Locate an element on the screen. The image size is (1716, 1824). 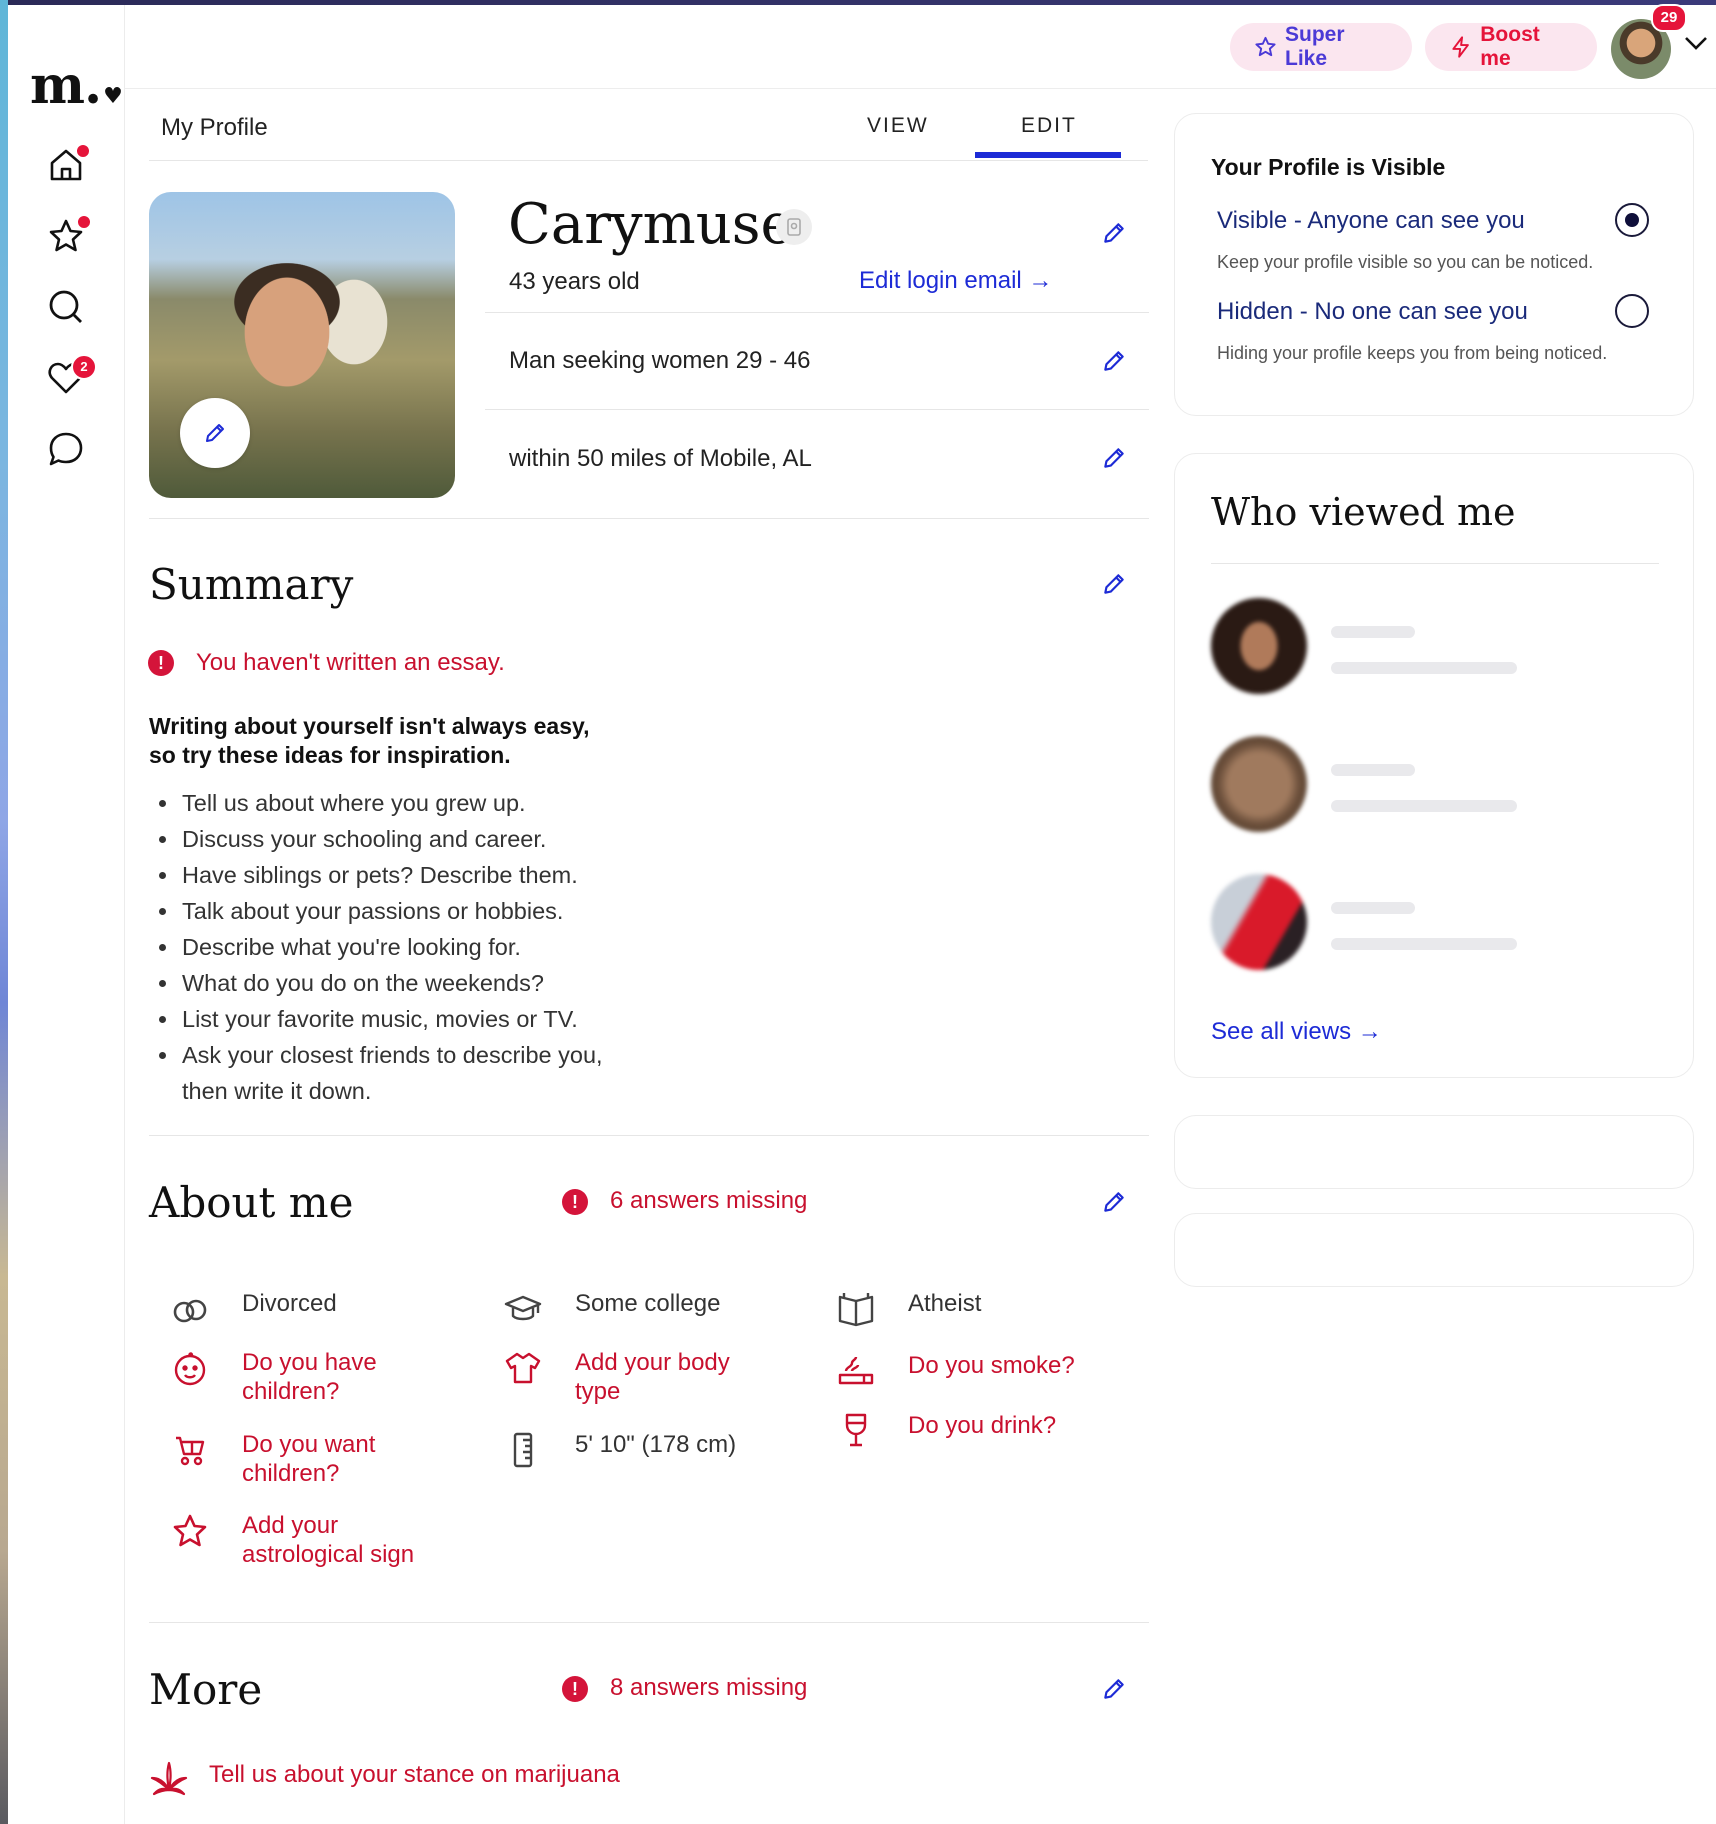
desktop-background-edge is located at coordinates (4, 912).